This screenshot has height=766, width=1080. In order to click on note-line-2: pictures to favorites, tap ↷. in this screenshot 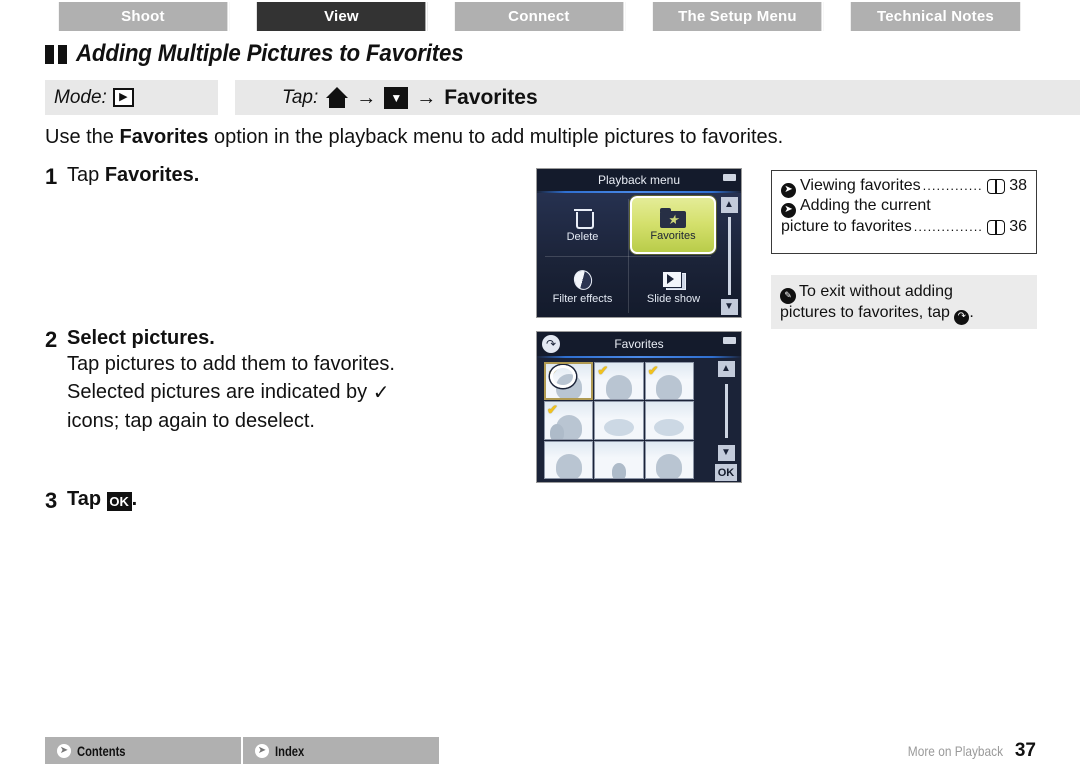, I will do `click(904, 313)`.